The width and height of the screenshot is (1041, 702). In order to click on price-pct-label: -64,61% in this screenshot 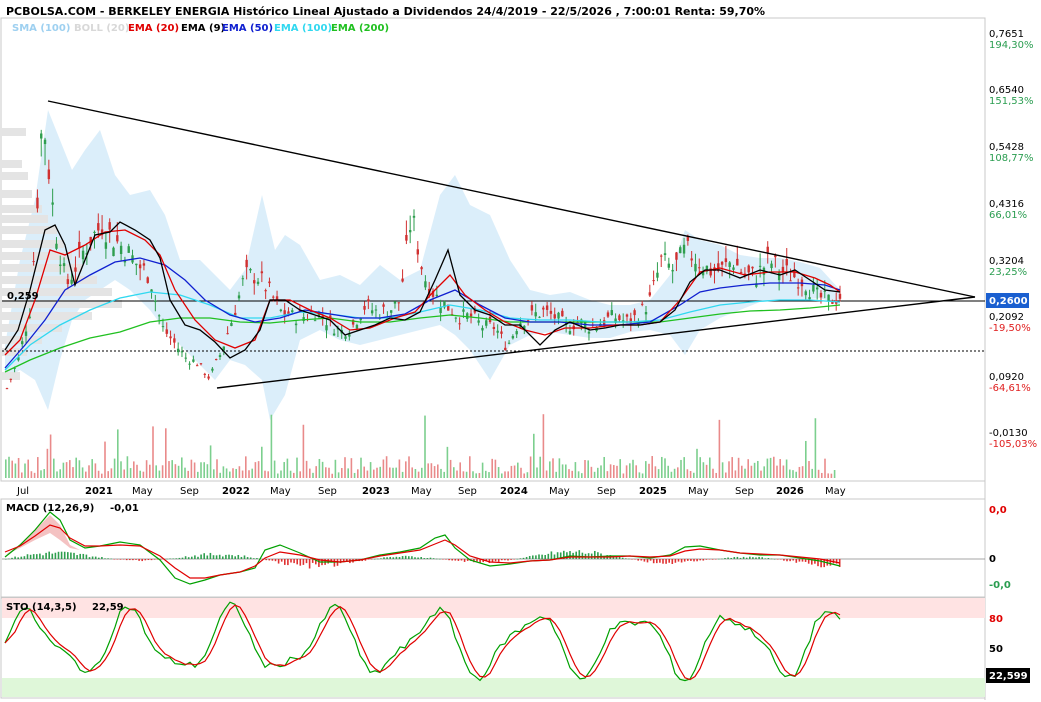, I will do `click(1010, 388)`.